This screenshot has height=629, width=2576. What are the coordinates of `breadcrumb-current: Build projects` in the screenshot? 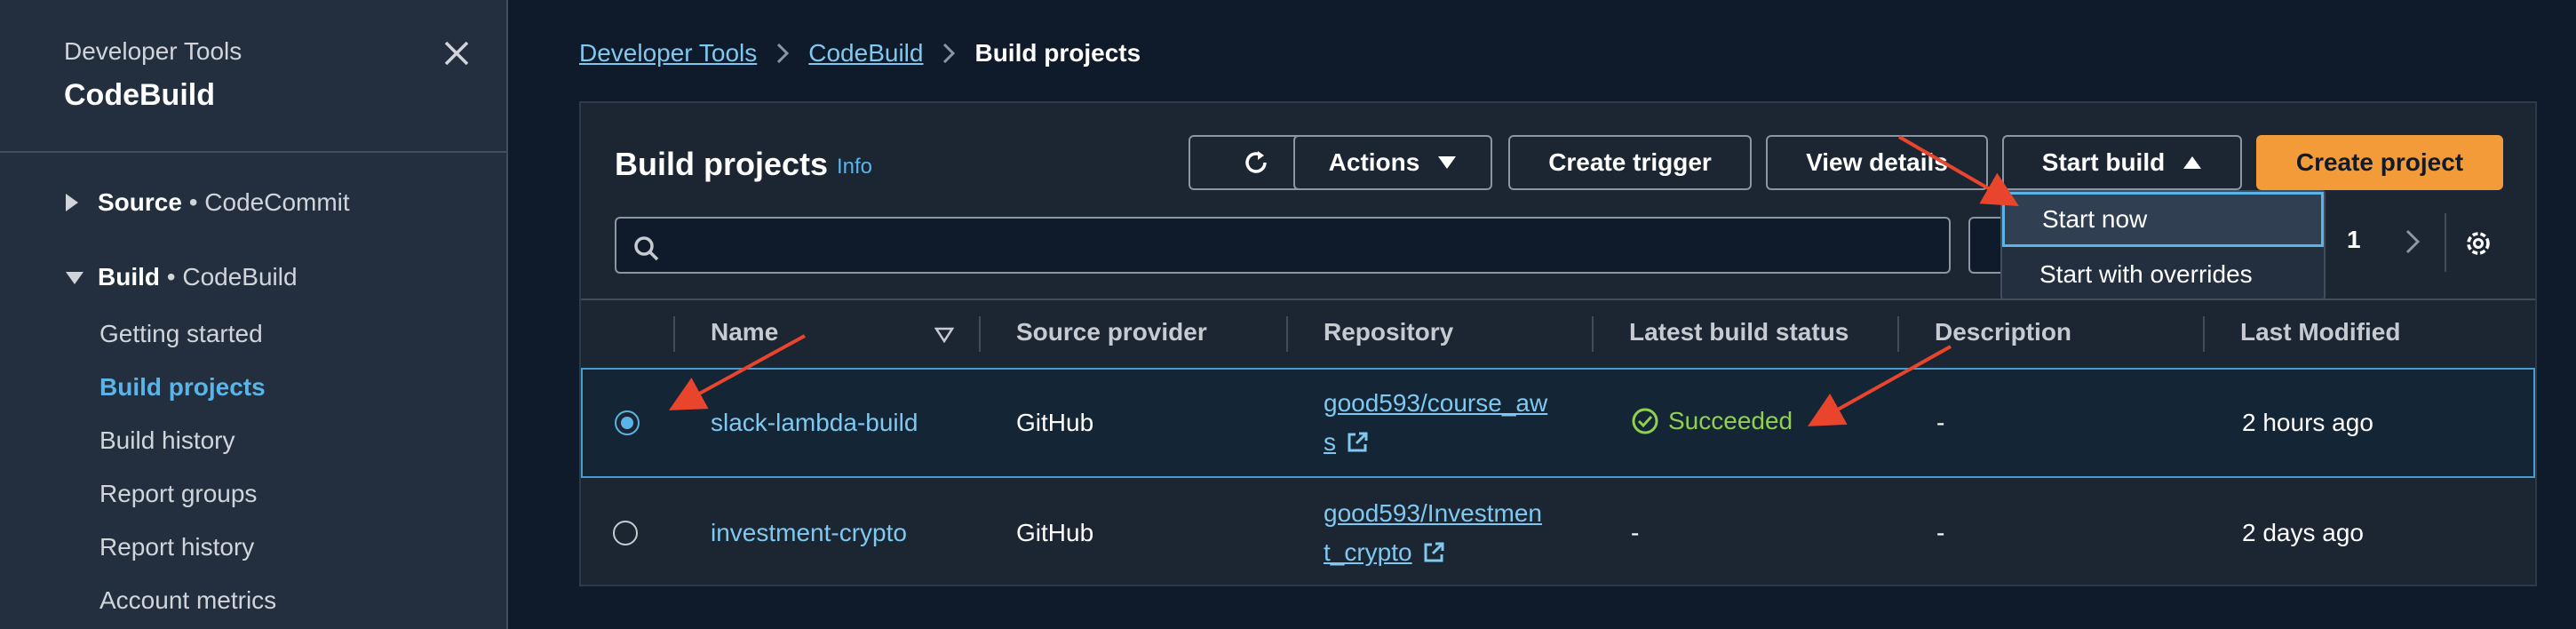 It's located at (1057, 53).